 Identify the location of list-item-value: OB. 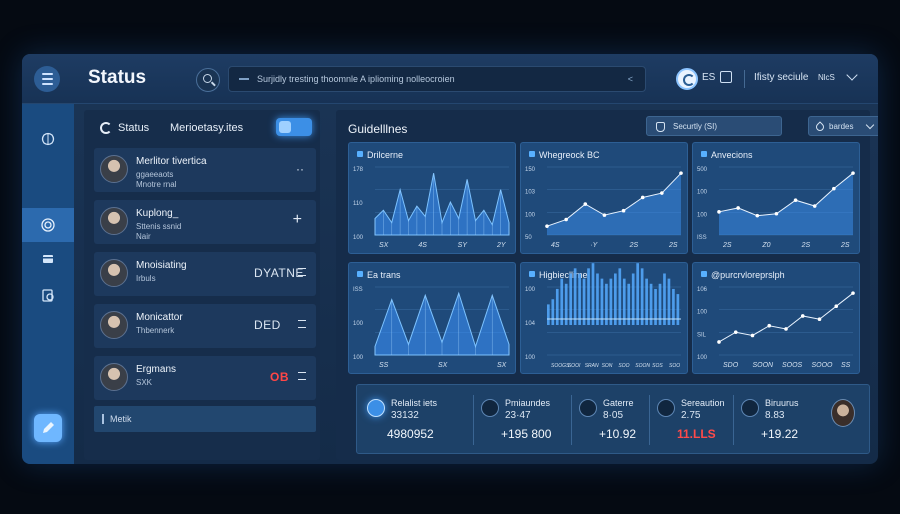
(279, 377).